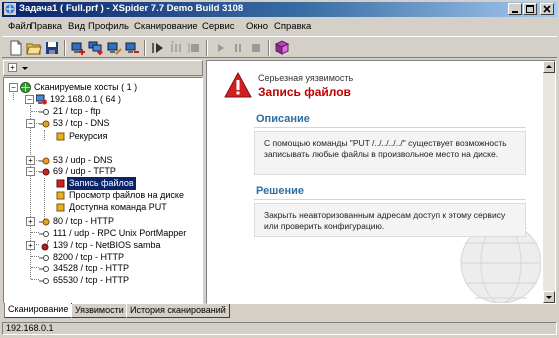 This screenshot has width=559, height=338. I want to click on menu-profile: Профиль, so click(108, 26).